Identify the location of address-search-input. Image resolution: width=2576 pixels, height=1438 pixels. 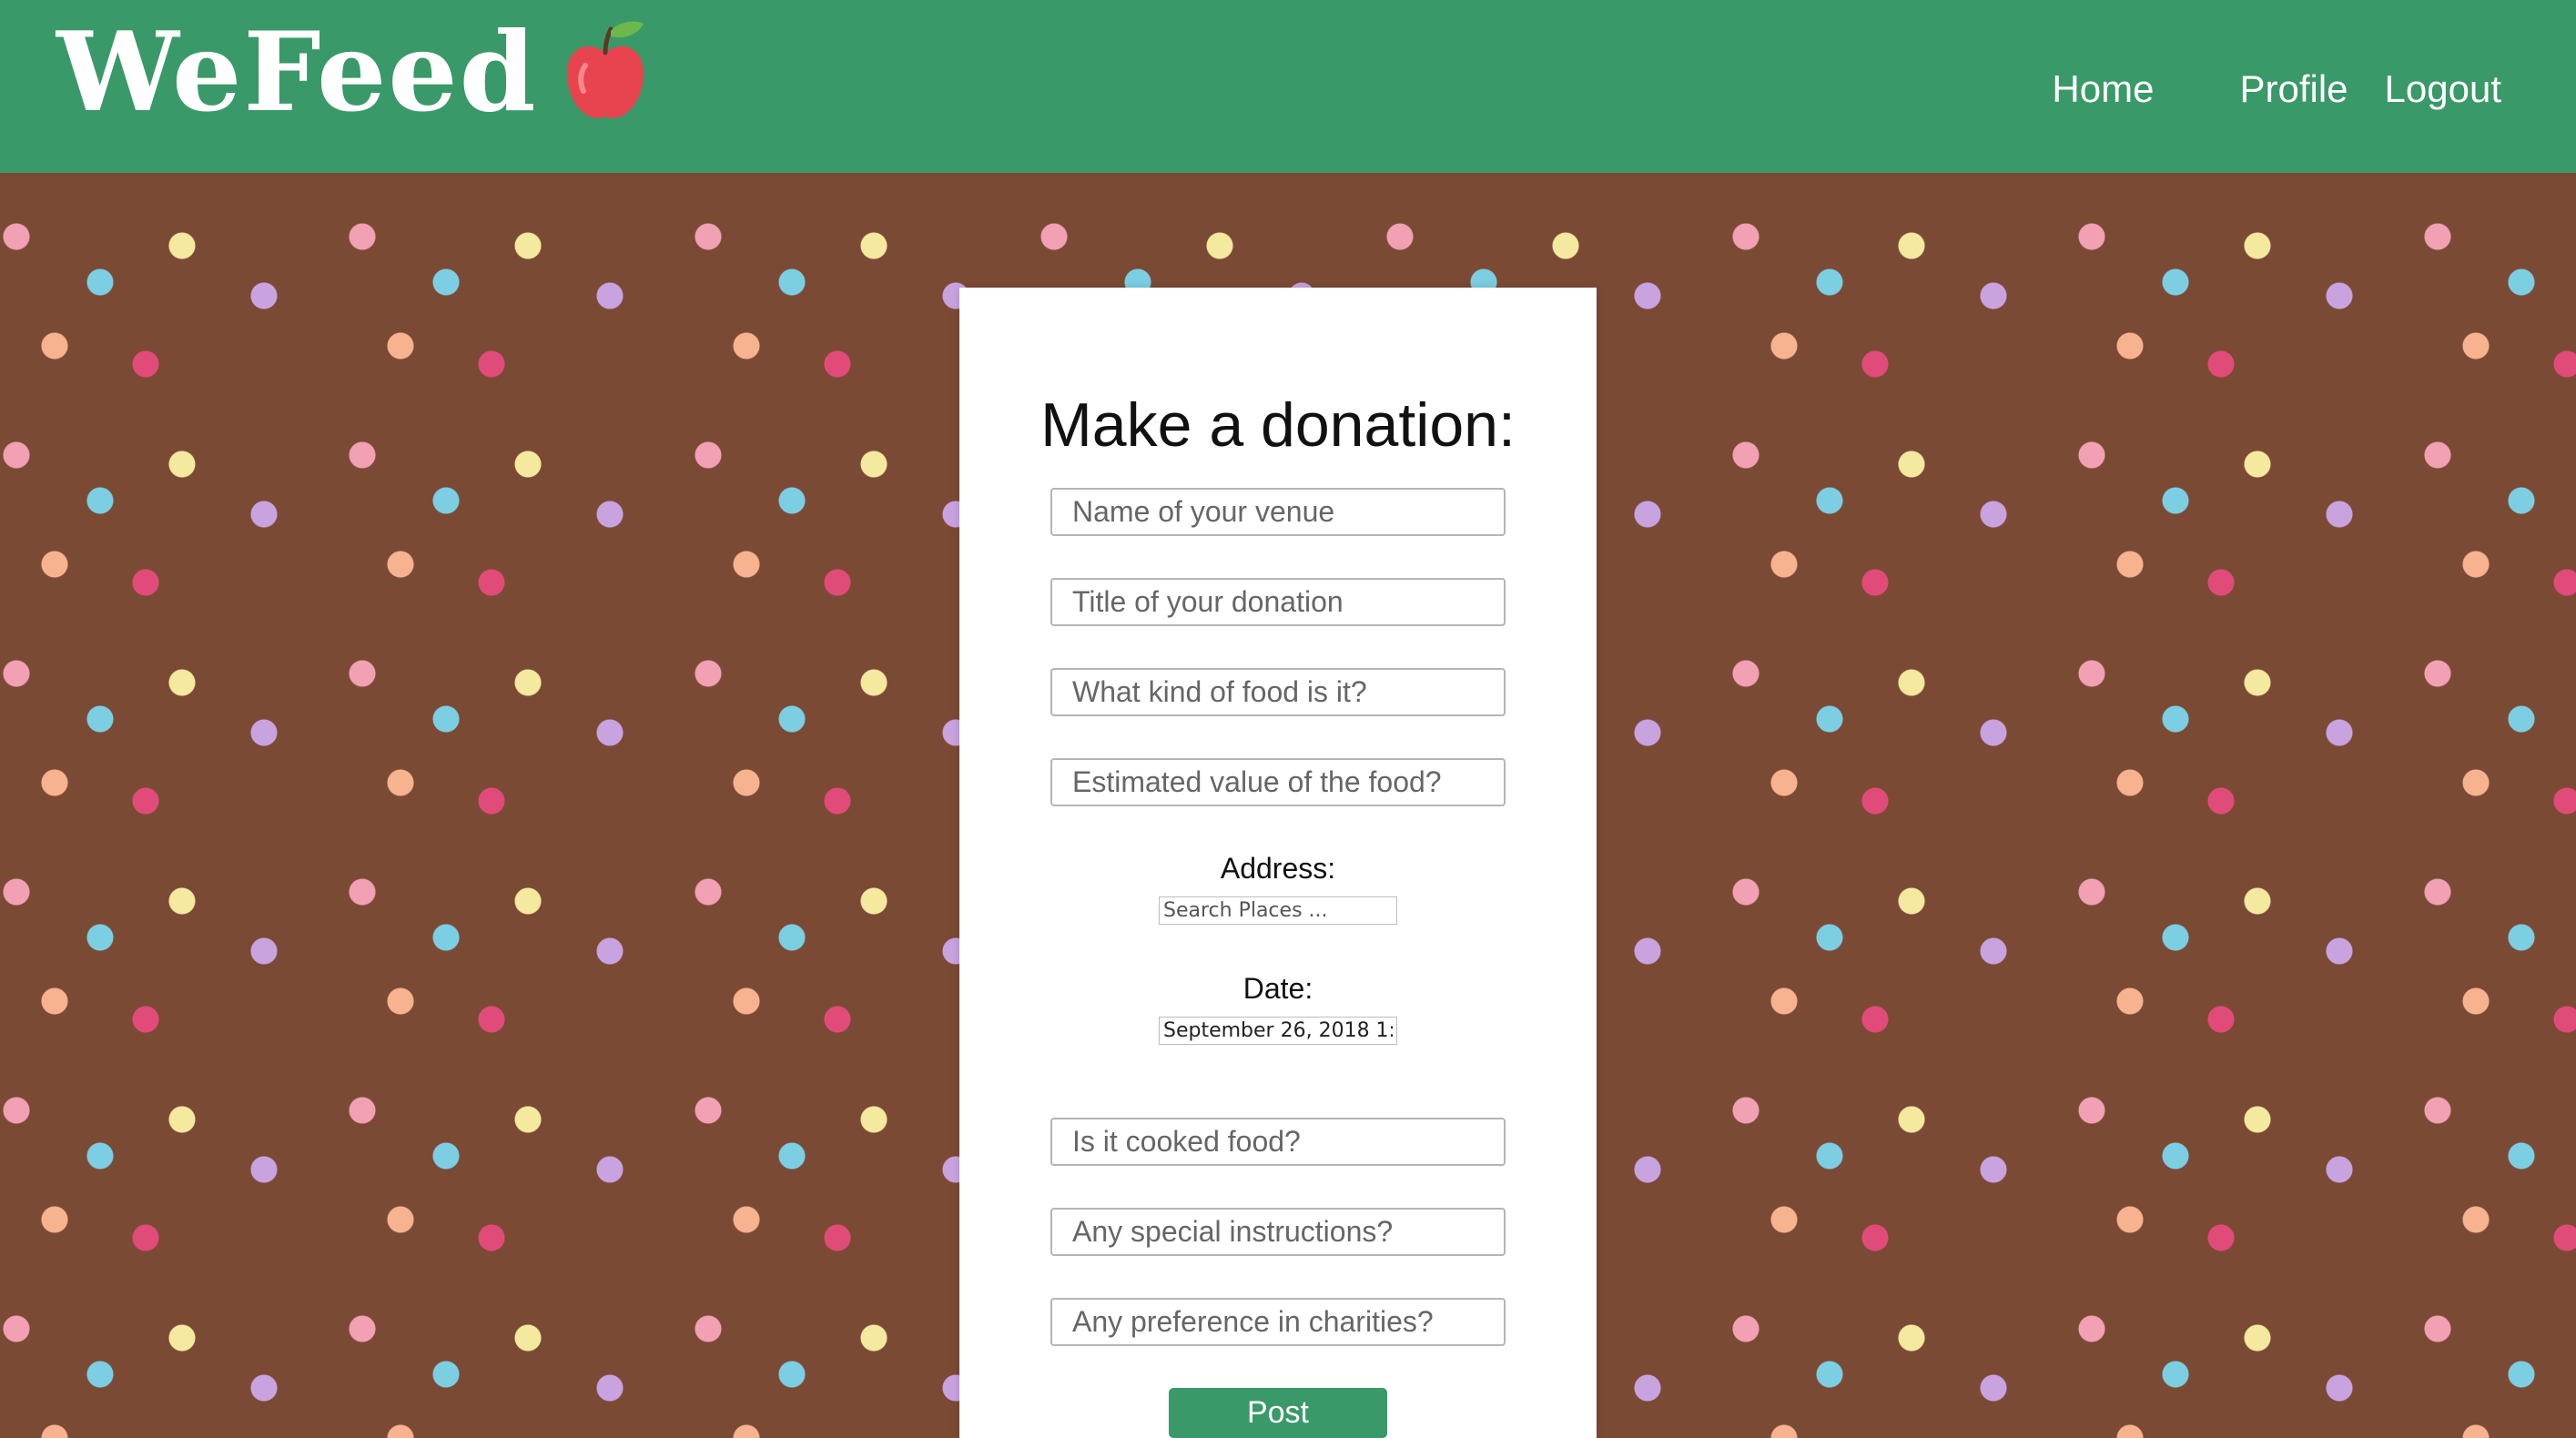
(1278, 911).